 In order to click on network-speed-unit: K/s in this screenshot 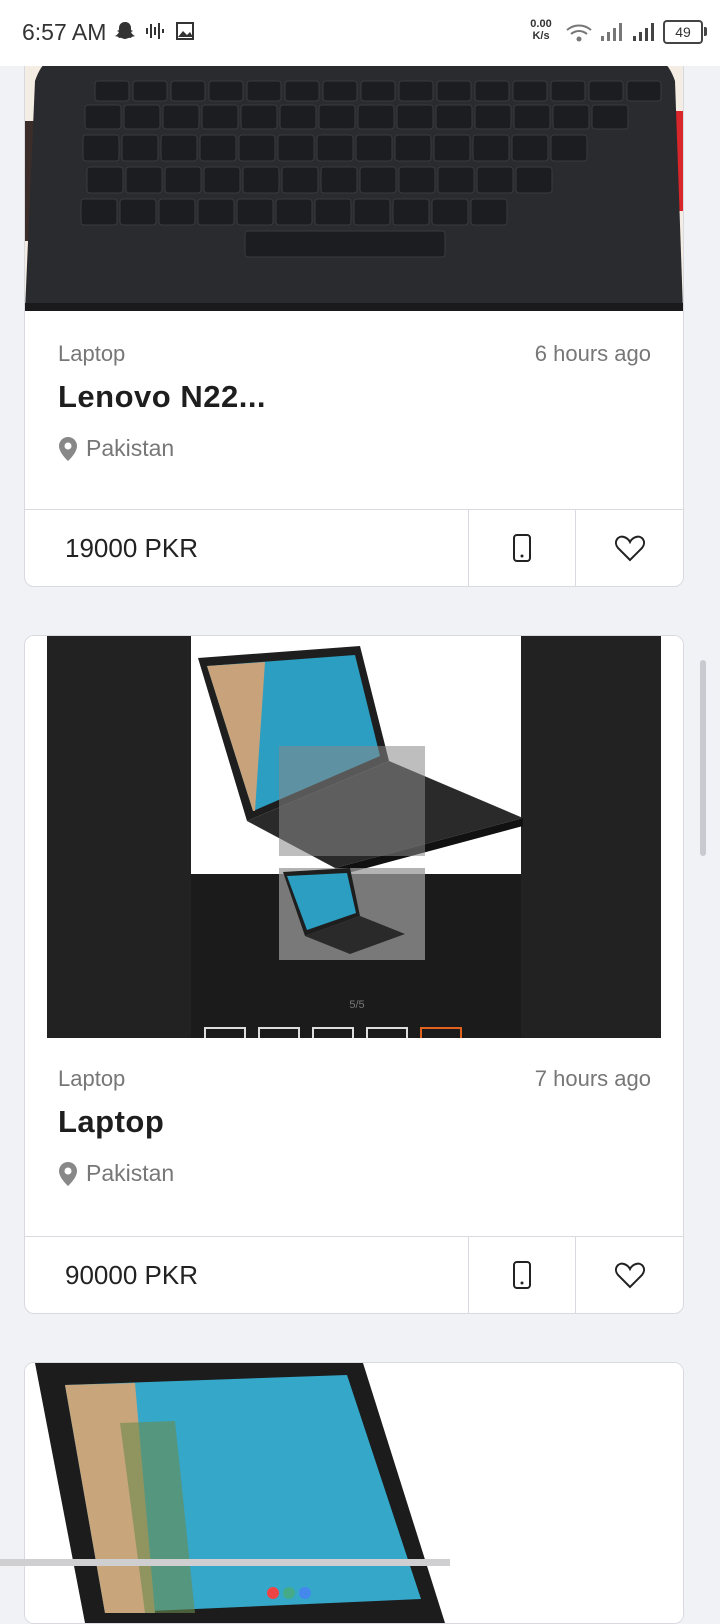, I will do `click(541, 36)`.